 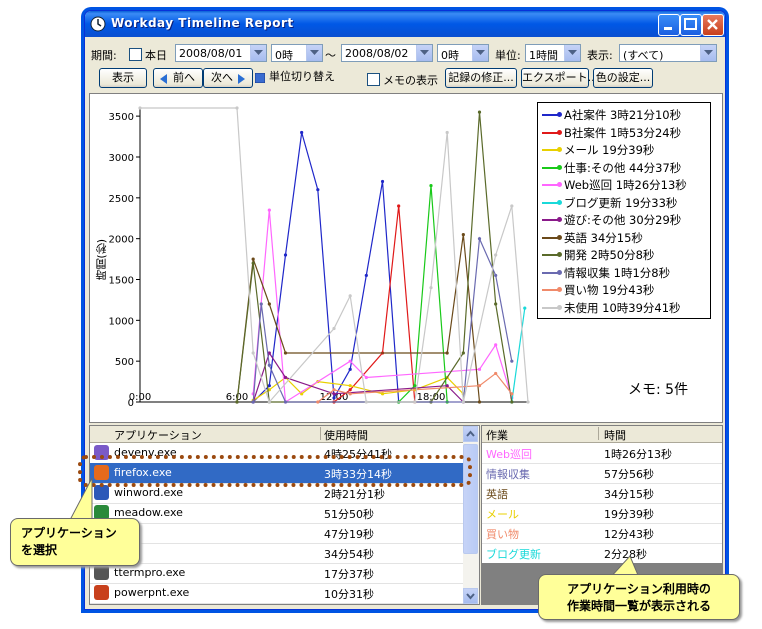 What do you see at coordinates (69, 541) in the screenshot?
I see `callout-select-application-text: アプリケーション を選択` at bounding box center [69, 541].